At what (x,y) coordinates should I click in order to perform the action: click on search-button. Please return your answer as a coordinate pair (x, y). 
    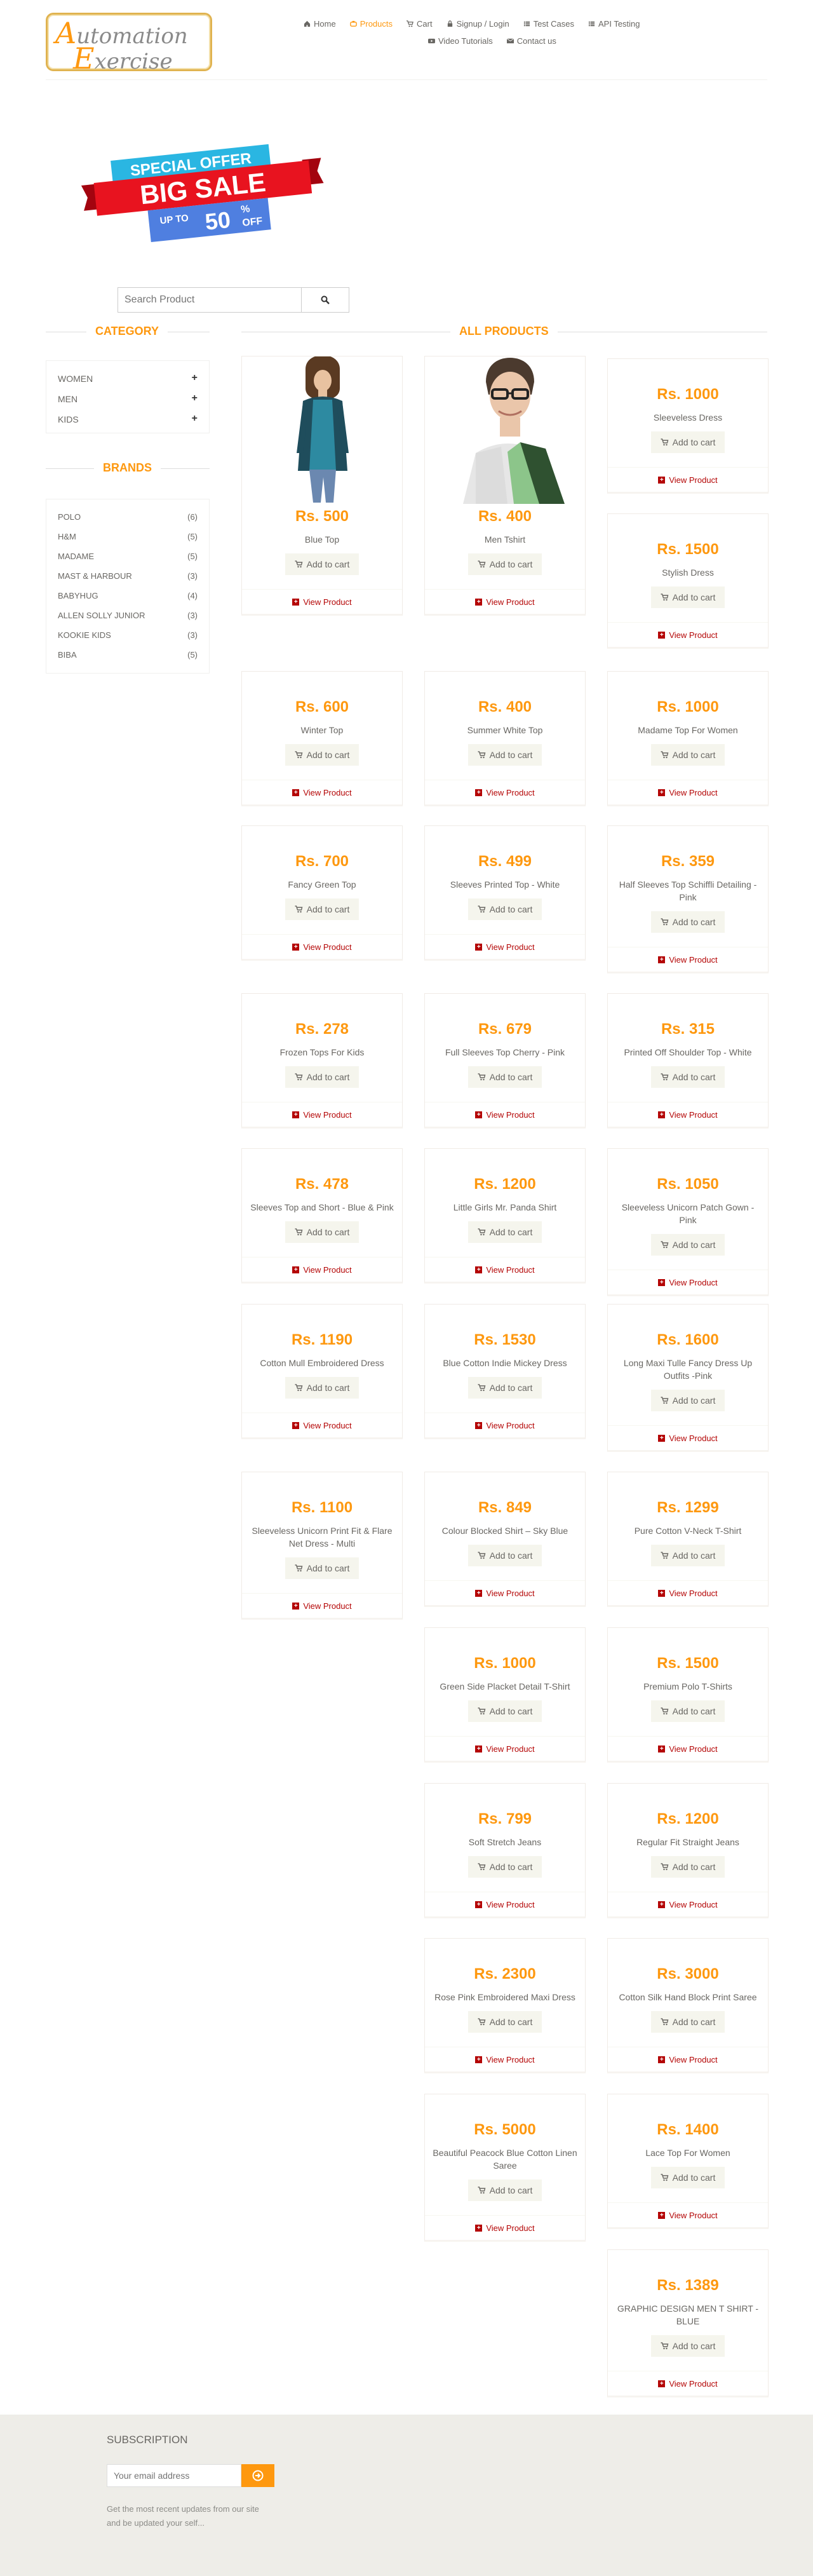
    Looking at the image, I should click on (325, 300).